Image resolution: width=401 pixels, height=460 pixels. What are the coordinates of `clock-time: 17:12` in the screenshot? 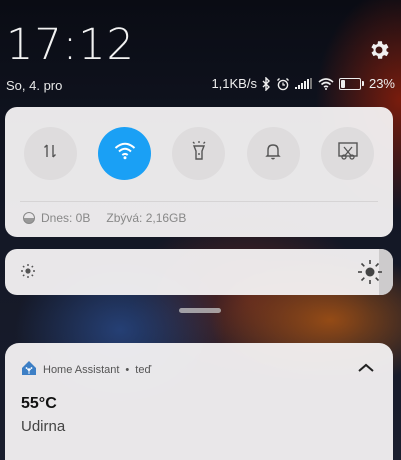 It's located at (70, 45).